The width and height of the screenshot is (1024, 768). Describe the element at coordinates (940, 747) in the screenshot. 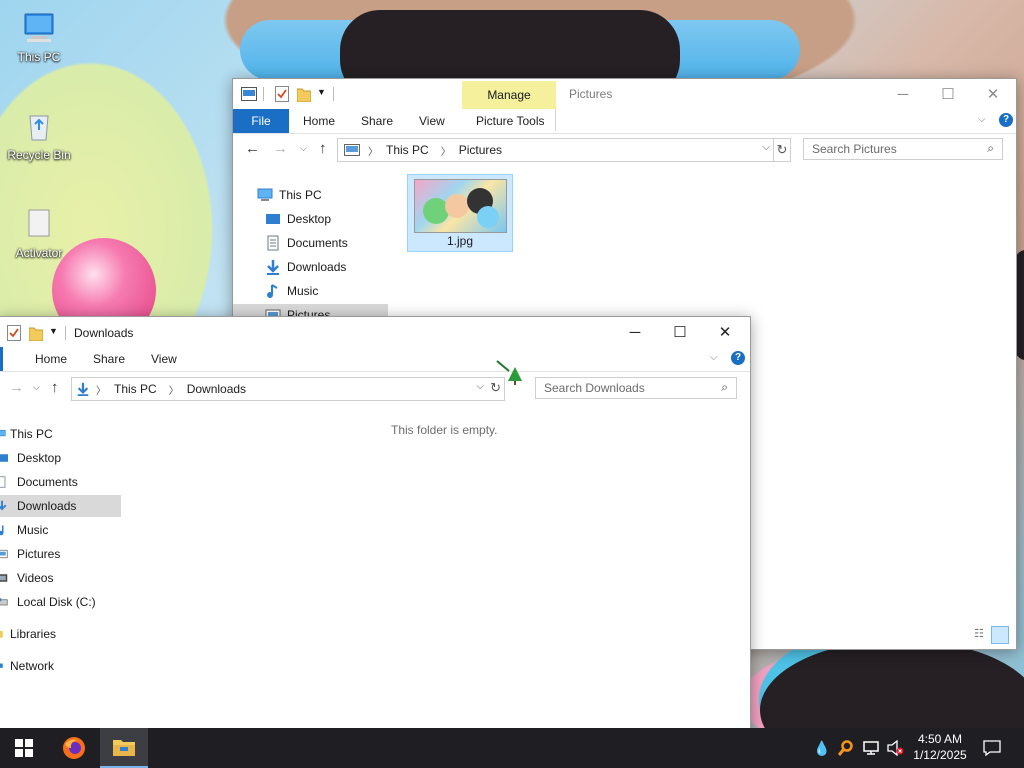

I see `taskbar-clock: 4:50 AM 1/12/2025` at that location.